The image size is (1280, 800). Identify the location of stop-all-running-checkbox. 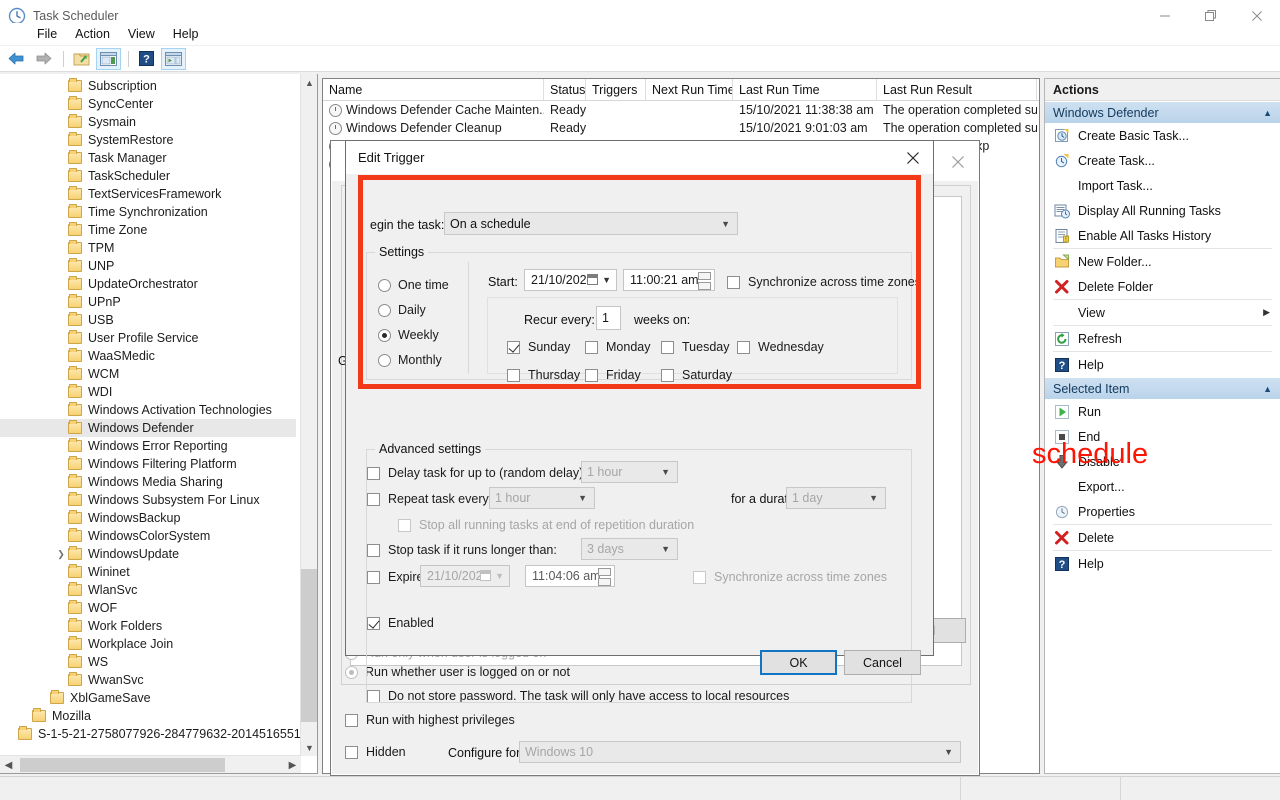
(404, 525).